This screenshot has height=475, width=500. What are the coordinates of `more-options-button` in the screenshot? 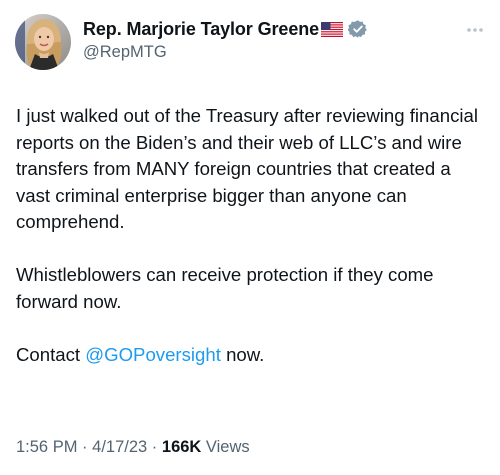 It's located at (475, 30).